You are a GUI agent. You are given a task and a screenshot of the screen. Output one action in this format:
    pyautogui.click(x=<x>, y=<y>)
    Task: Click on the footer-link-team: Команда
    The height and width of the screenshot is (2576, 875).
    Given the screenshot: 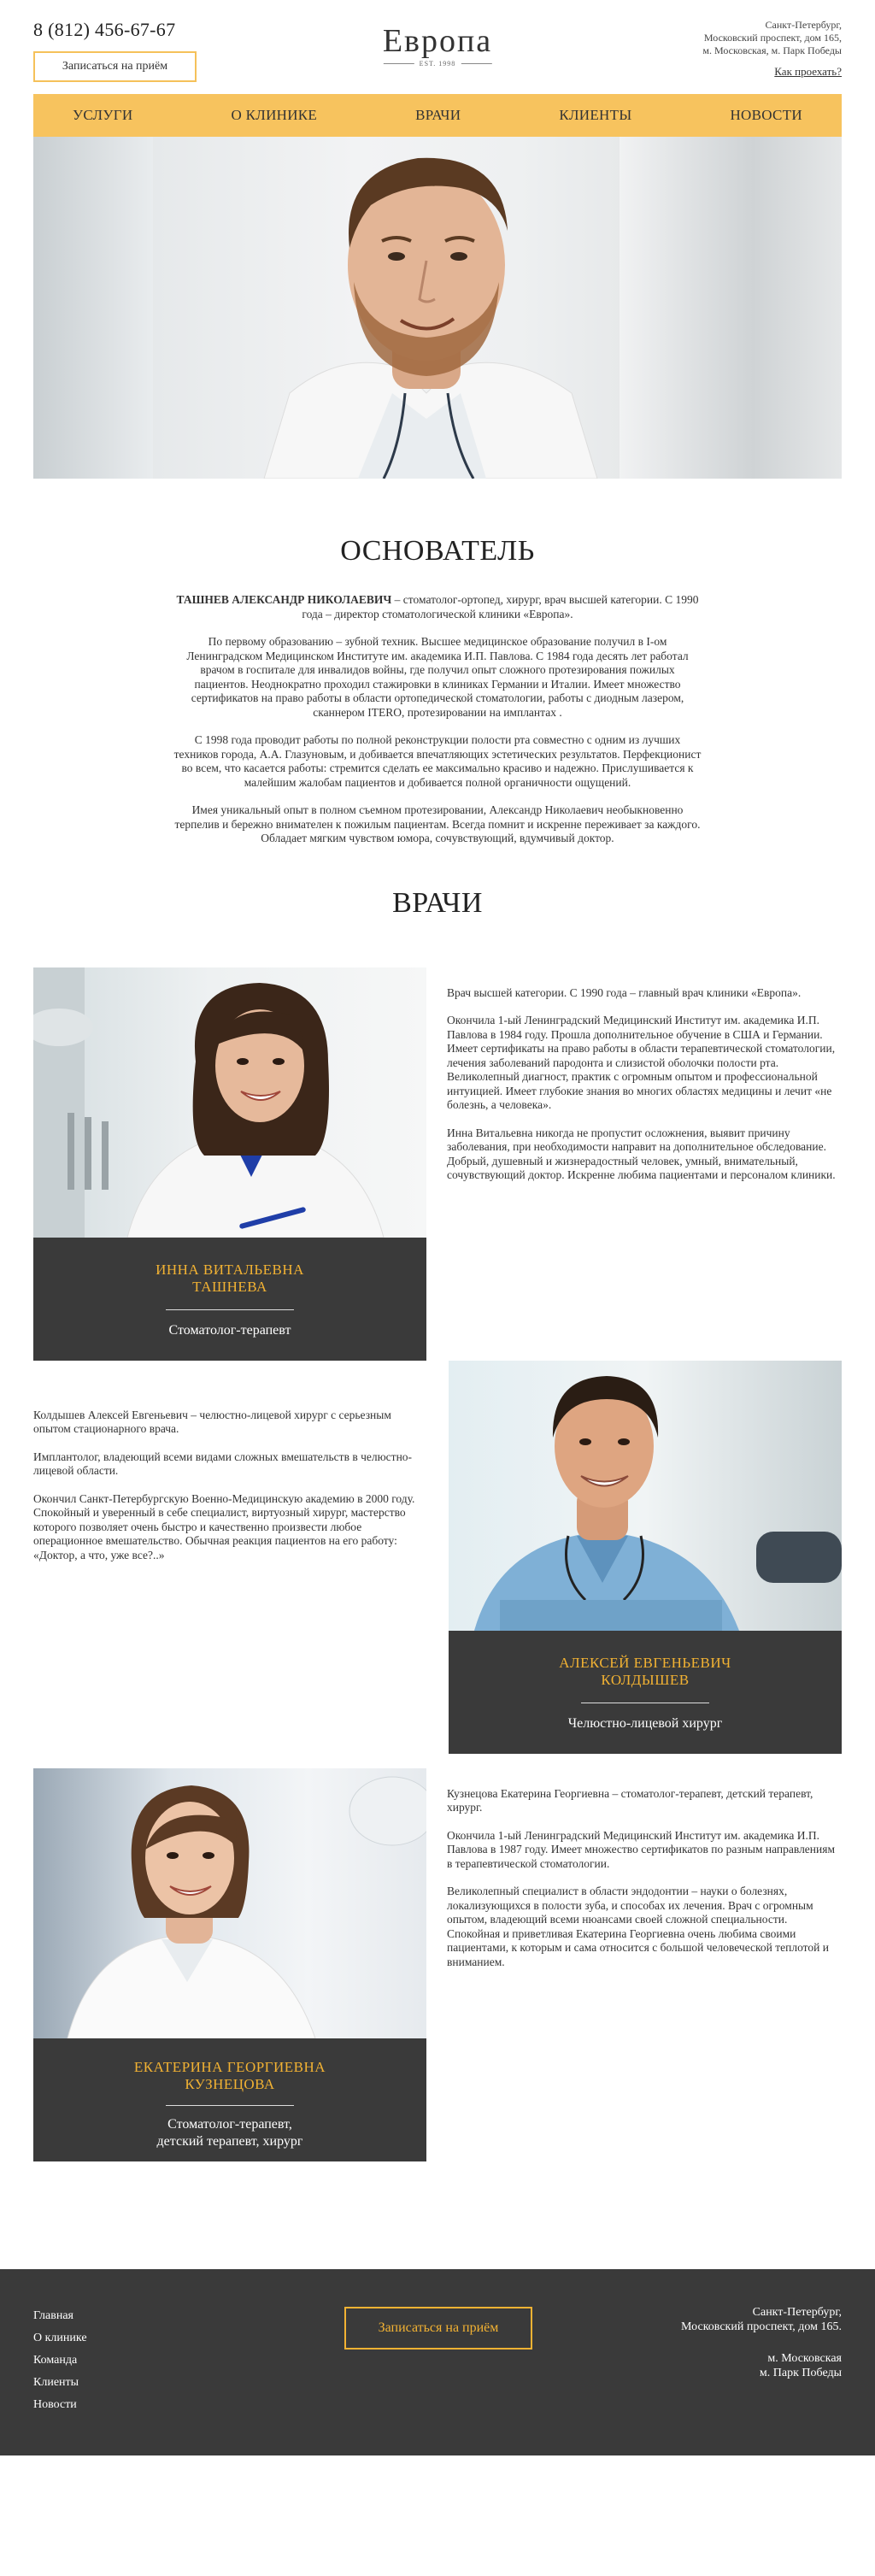 What is the action you would take?
    pyautogui.click(x=60, y=2361)
    